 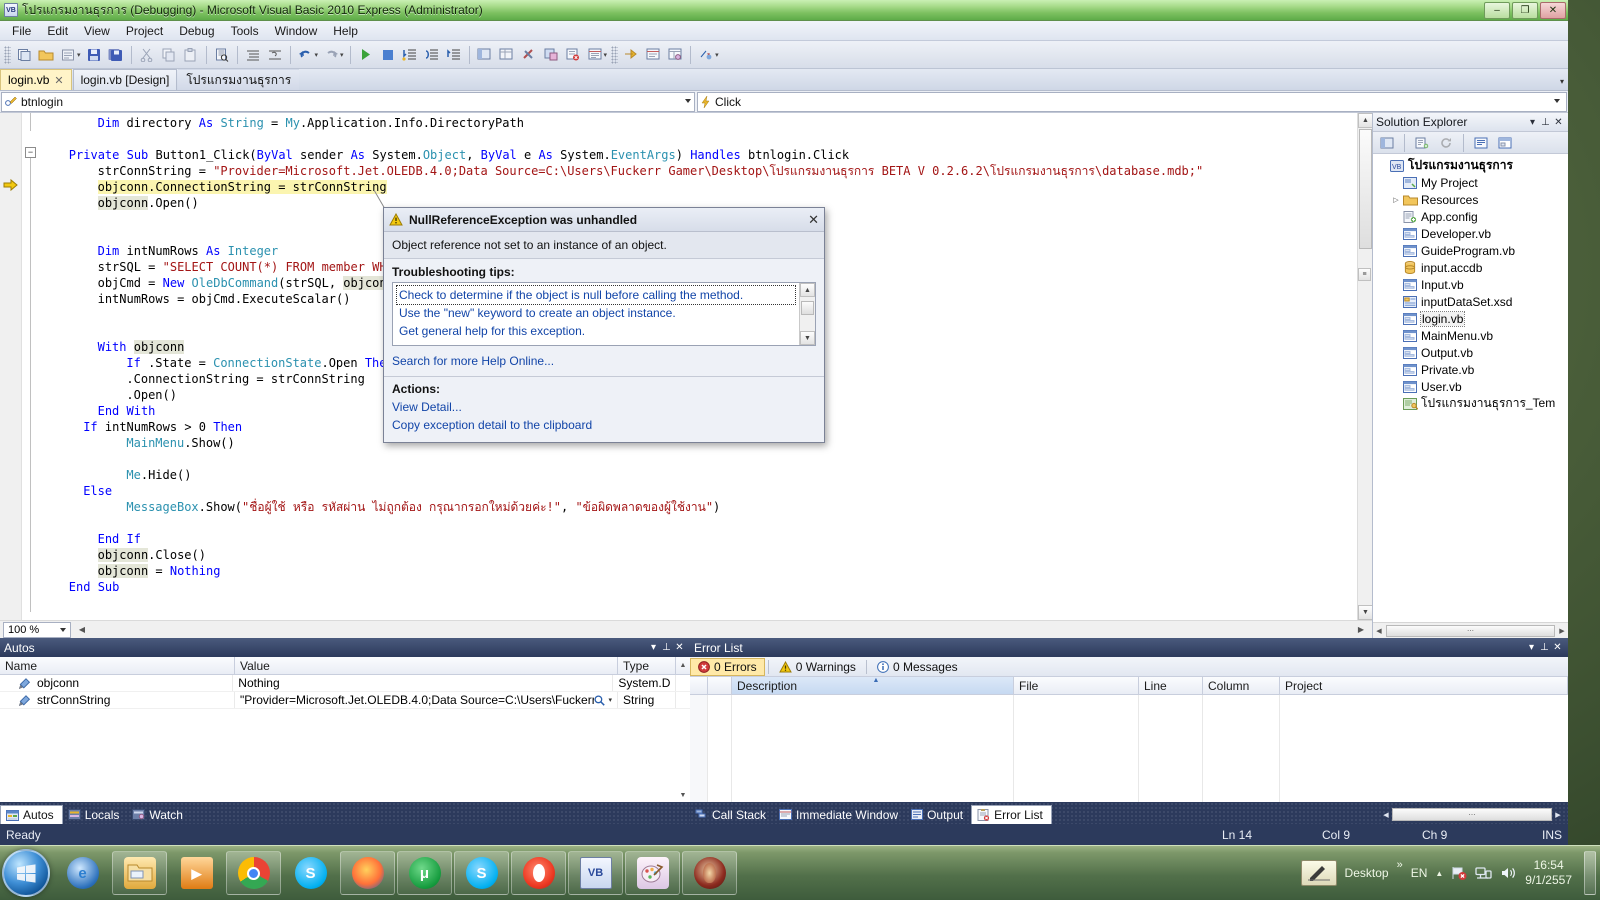 I want to click on volume-icon, so click(x=1508, y=873).